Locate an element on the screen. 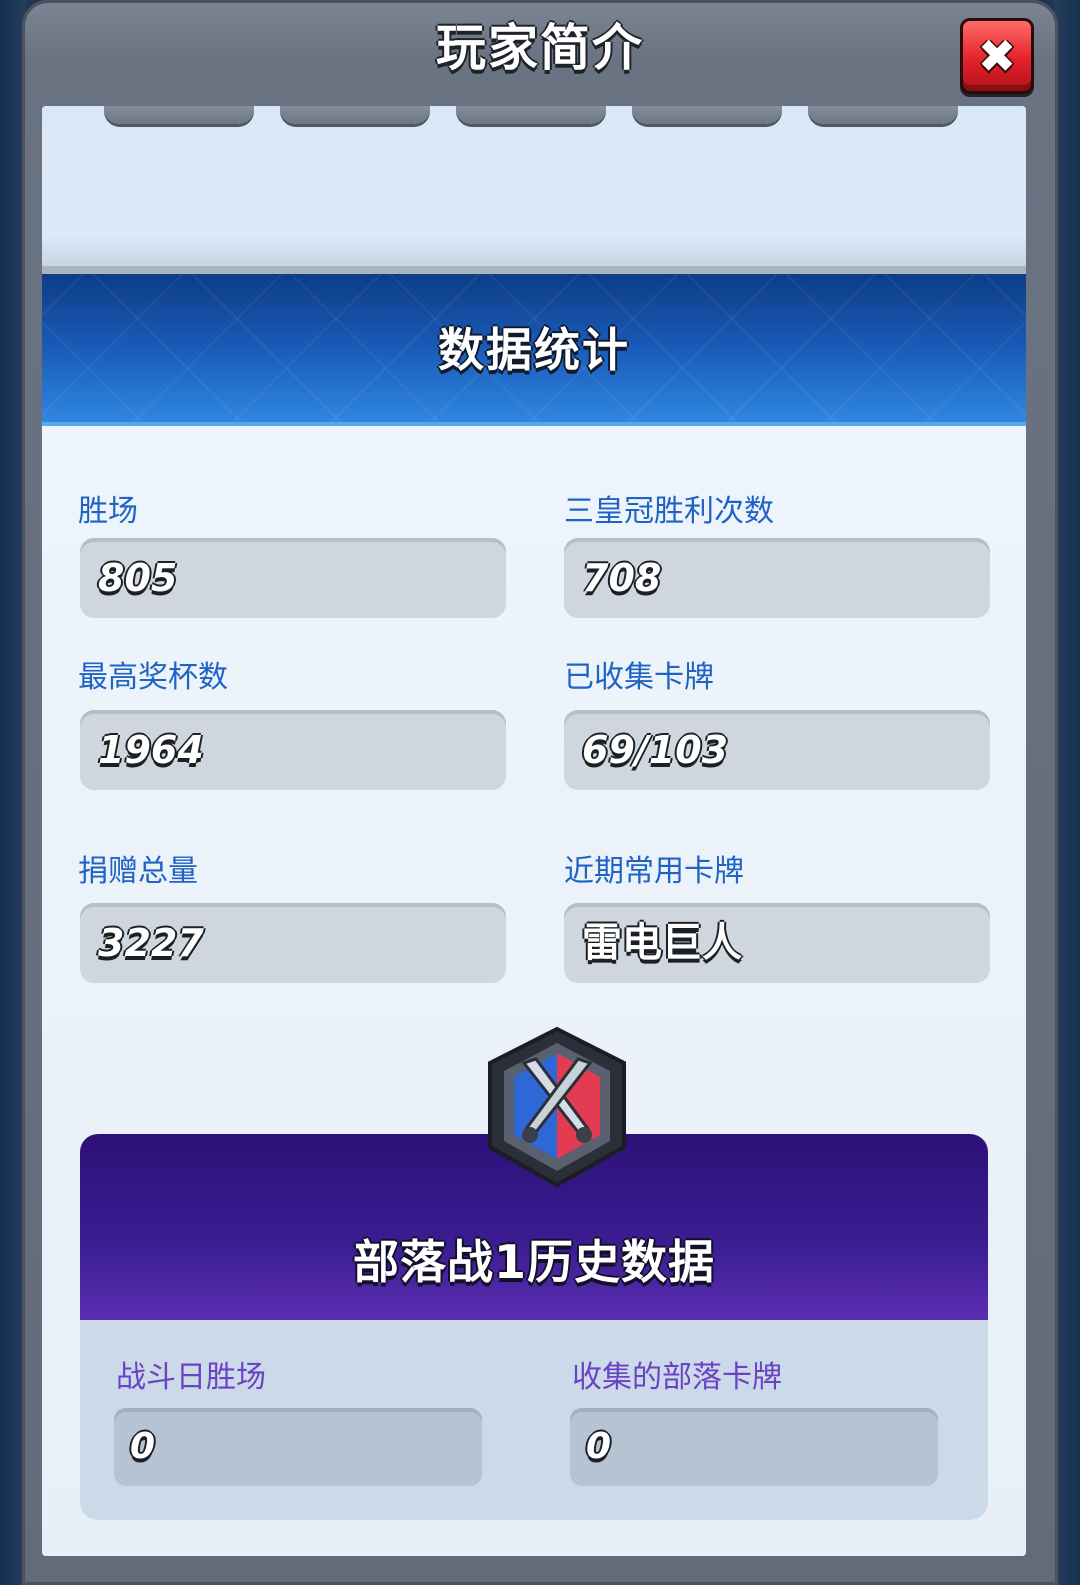 The width and height of the screenshot is (1080, 1585). stats-title: 数据统计 is located at coordinates (534, 350).